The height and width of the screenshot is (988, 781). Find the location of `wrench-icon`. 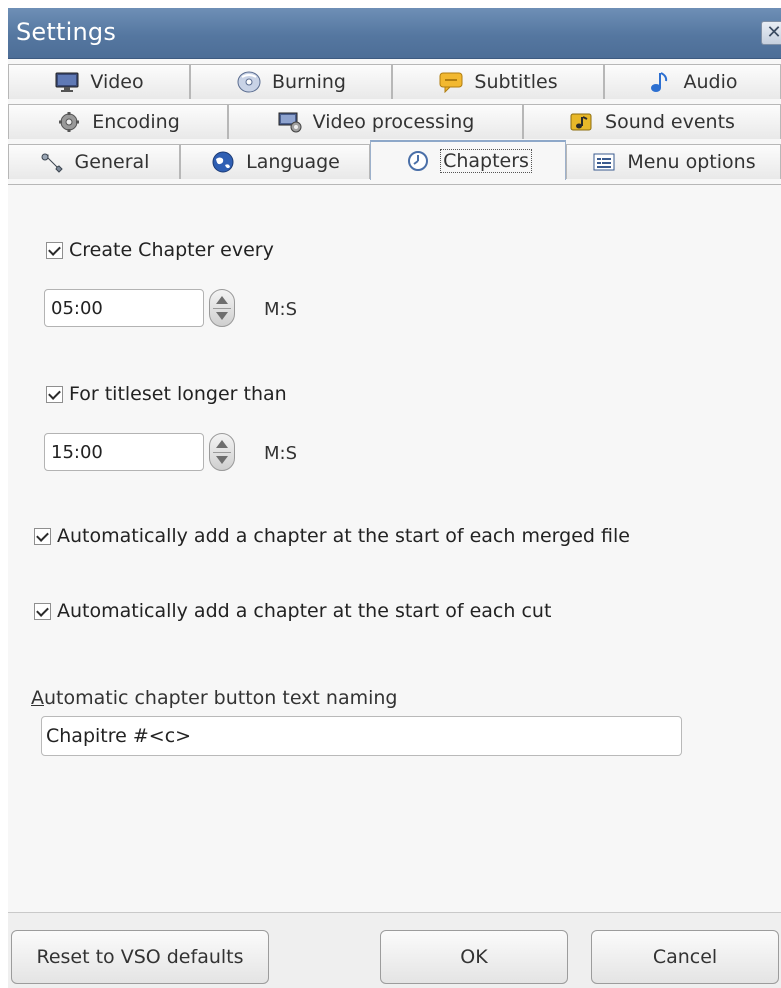

wrench-icon is located at coordinates (52, 162).